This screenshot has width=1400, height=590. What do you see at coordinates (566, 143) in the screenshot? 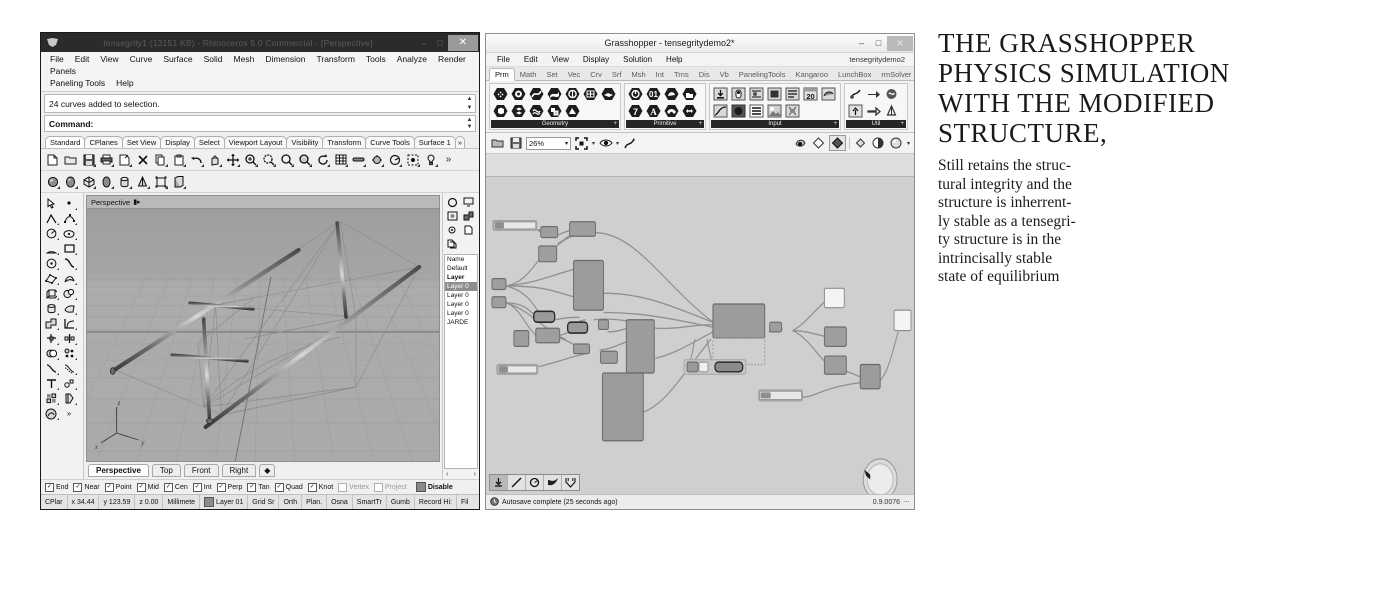
I see `chevron-down-icon: ▾` at bounding box center [566, 143].